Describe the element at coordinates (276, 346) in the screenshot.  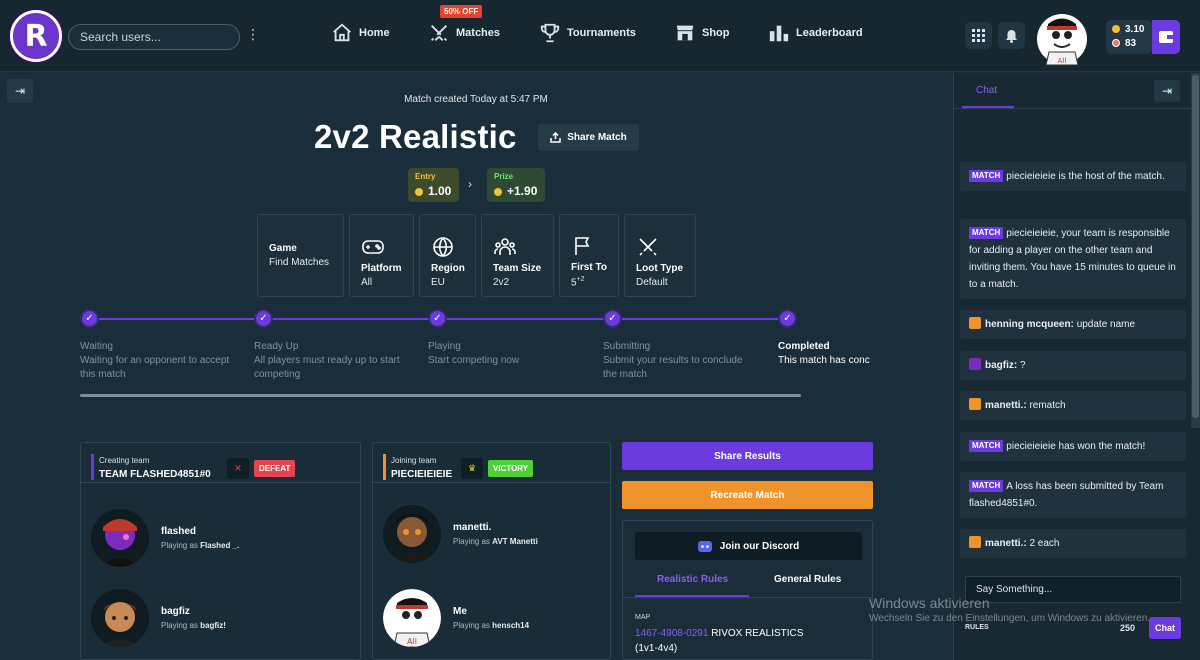
I see `step-title: Ready Up` at that location.